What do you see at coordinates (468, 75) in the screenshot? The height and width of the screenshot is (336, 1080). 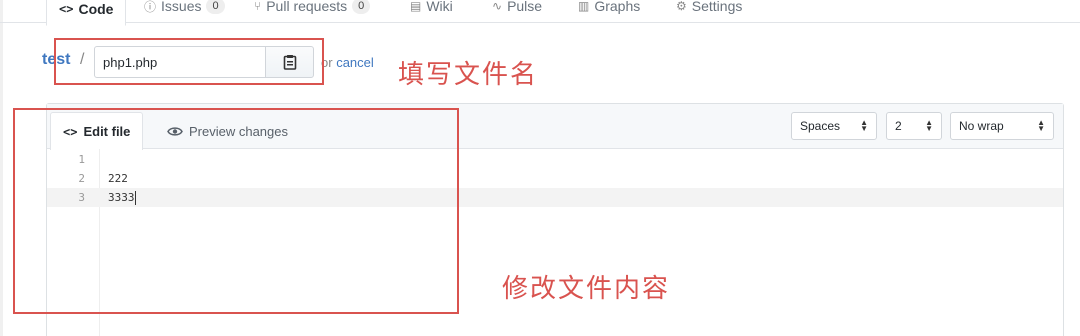 I see `filename-annotation-label: 填写文件名` at bounding box center [468, 75].